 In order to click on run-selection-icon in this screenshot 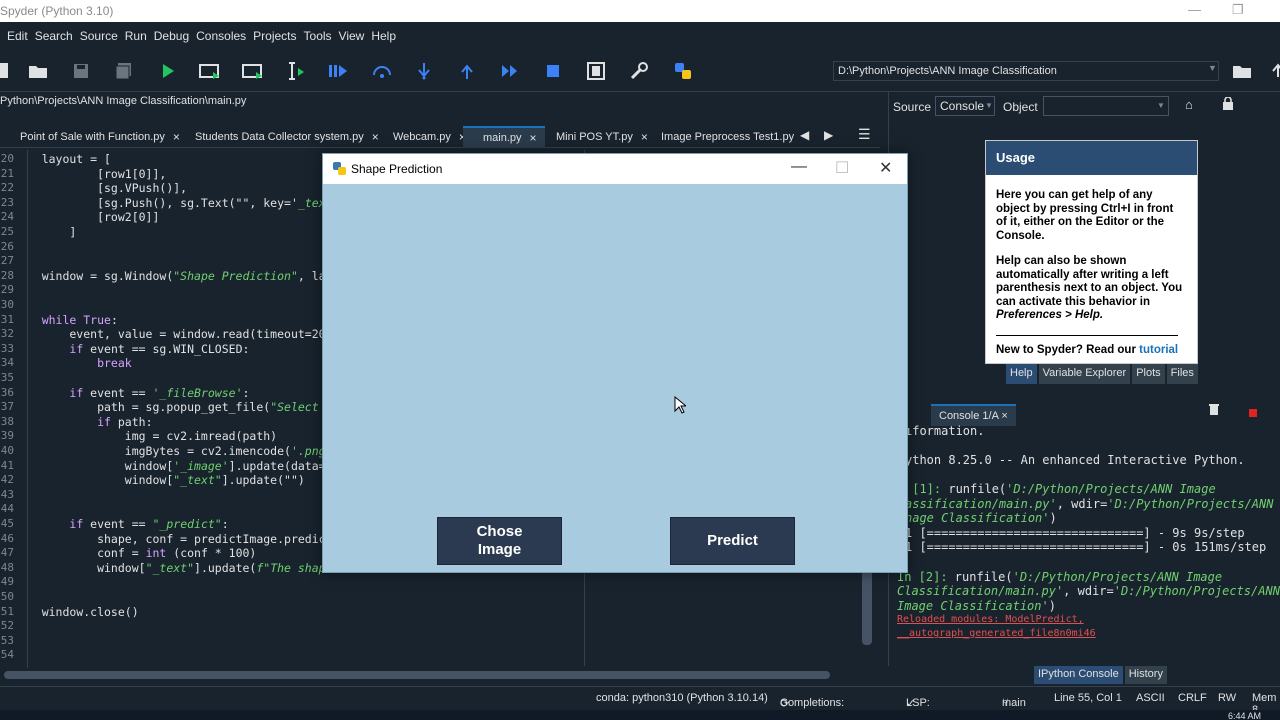, I will do `click(296, 71)`.